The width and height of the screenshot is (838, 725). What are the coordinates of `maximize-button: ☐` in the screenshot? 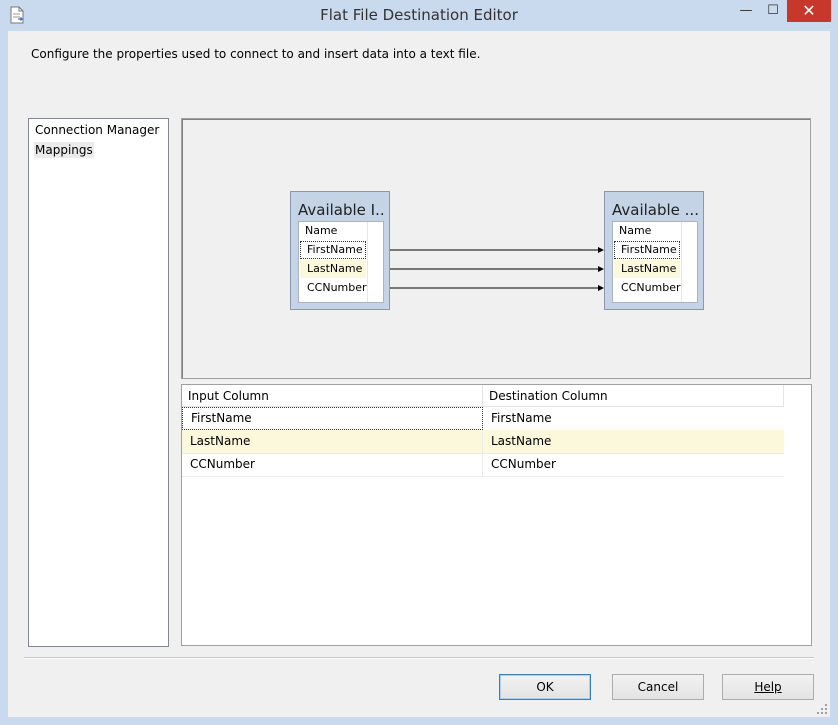 It's located at (773, 11).